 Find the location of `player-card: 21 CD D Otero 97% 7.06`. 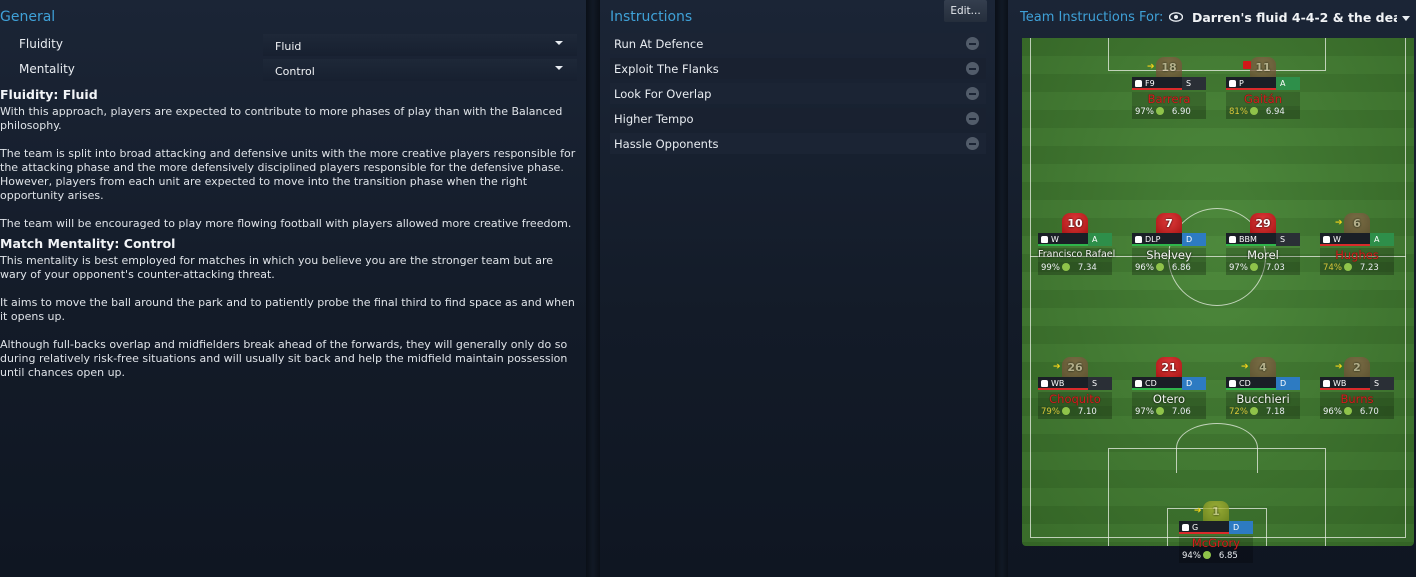

player-card: 21 CD D Otero 97% 7.06 is located at coordinates (1169, 388).